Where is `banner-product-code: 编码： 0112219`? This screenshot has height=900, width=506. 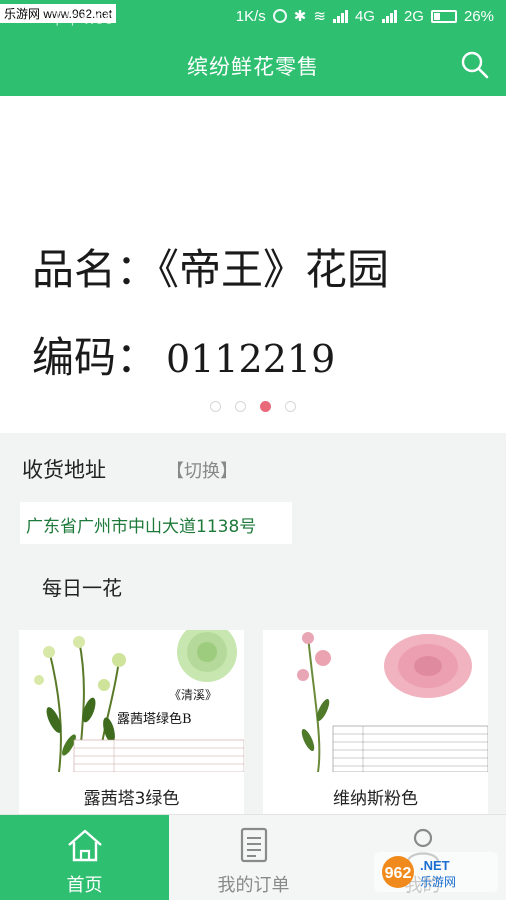
banner-product-code: 编码： 0112219 is located at coordinates (183, 354).